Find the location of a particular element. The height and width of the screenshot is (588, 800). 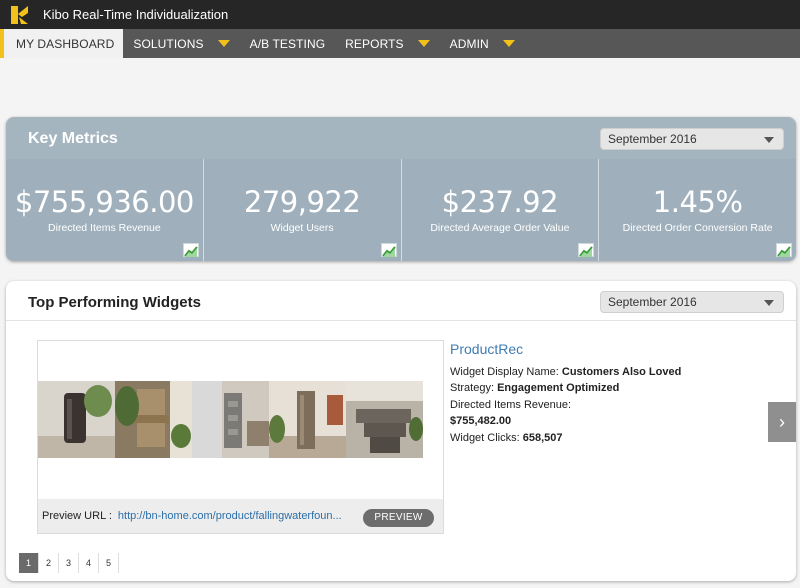

nav-label: SOLUTIONS is located at coordinates (168, 43).